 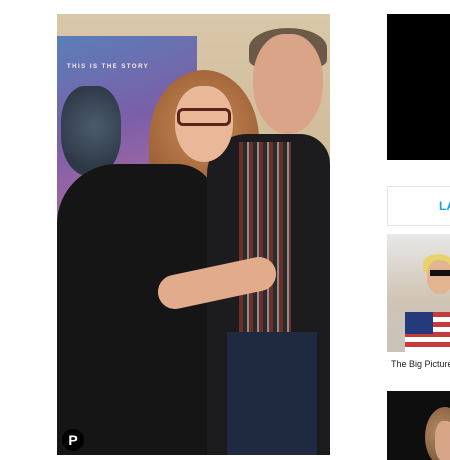 I want to click on man-shirt, so click(x=265, y=237).